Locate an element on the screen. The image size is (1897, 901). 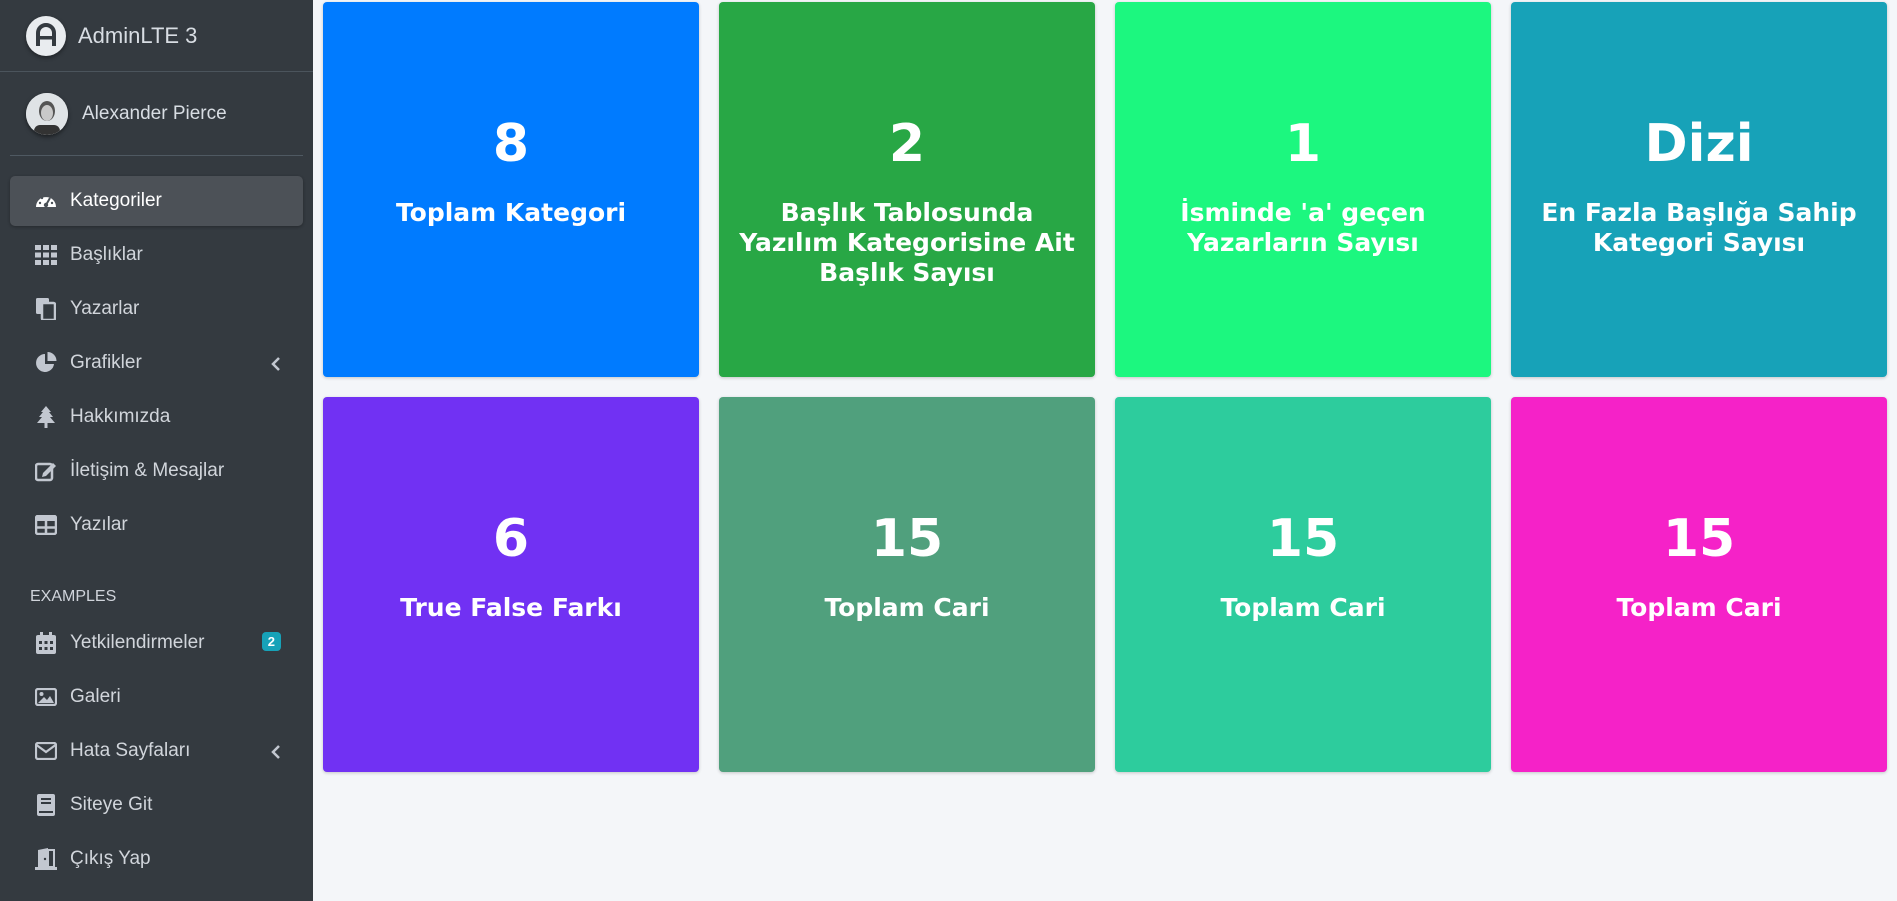
card-value: 1 is located at coordinates (1303, 144).